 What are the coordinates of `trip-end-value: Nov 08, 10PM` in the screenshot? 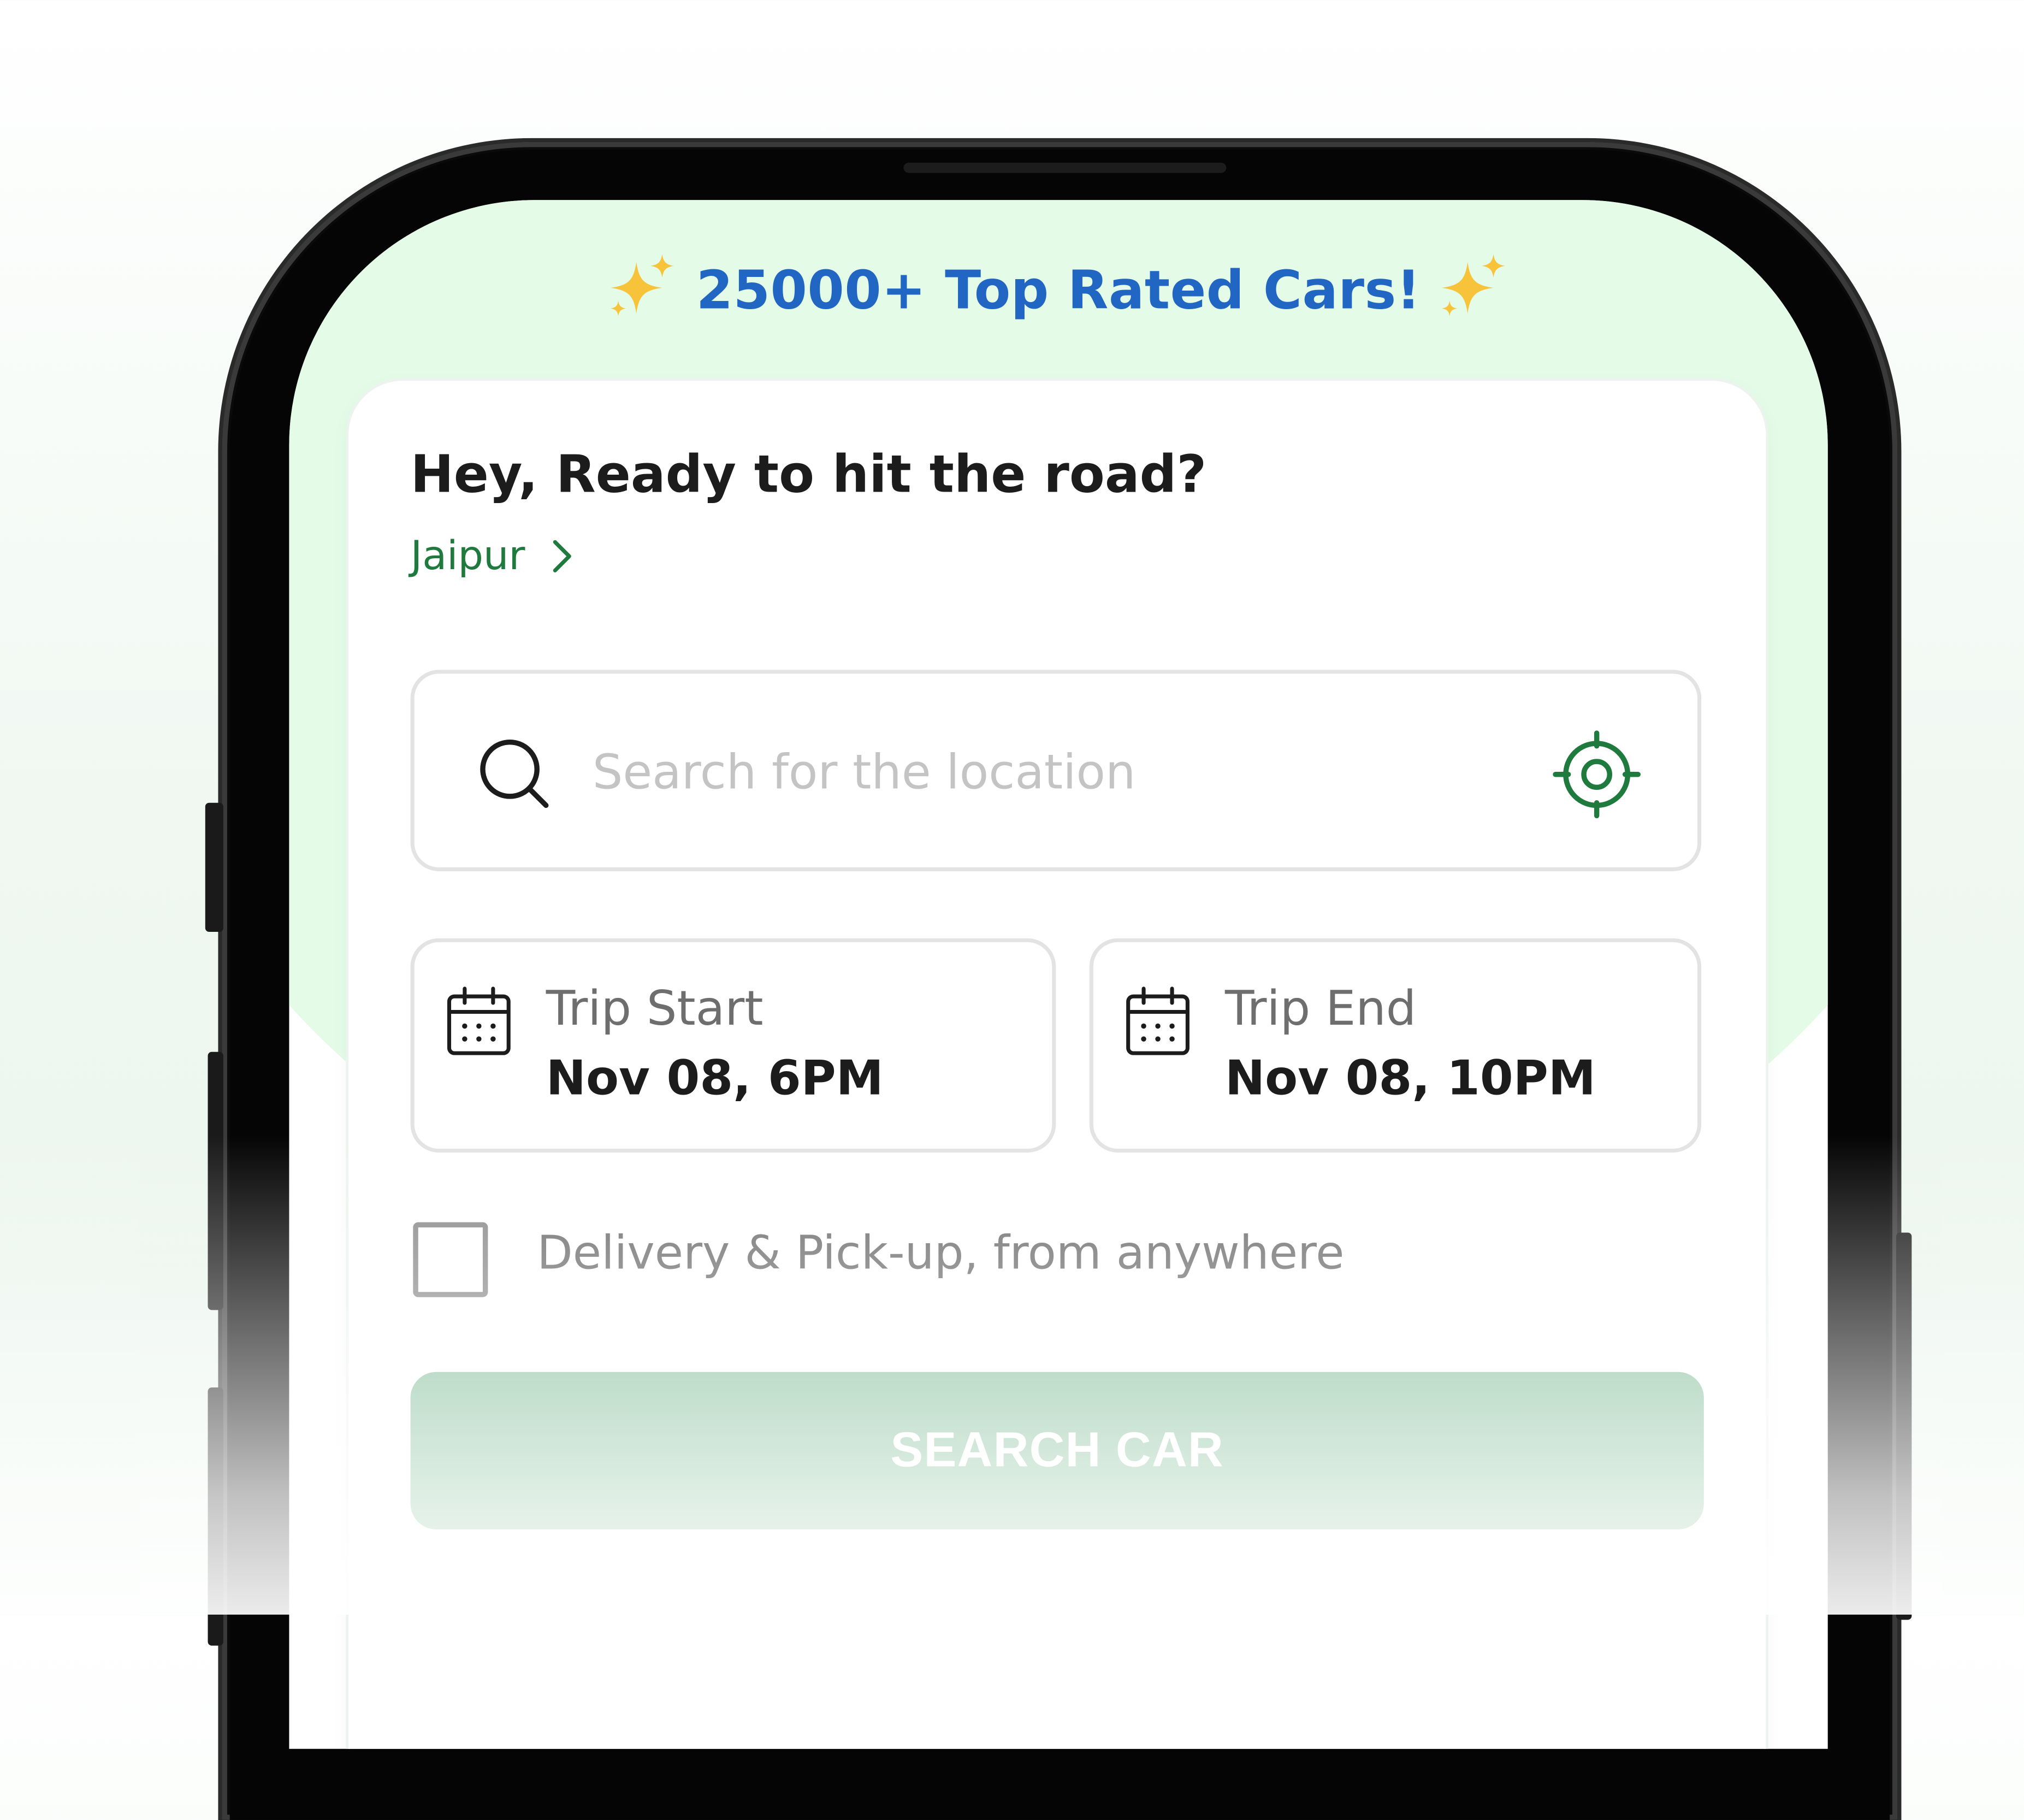 It's located at (1410, 1078).